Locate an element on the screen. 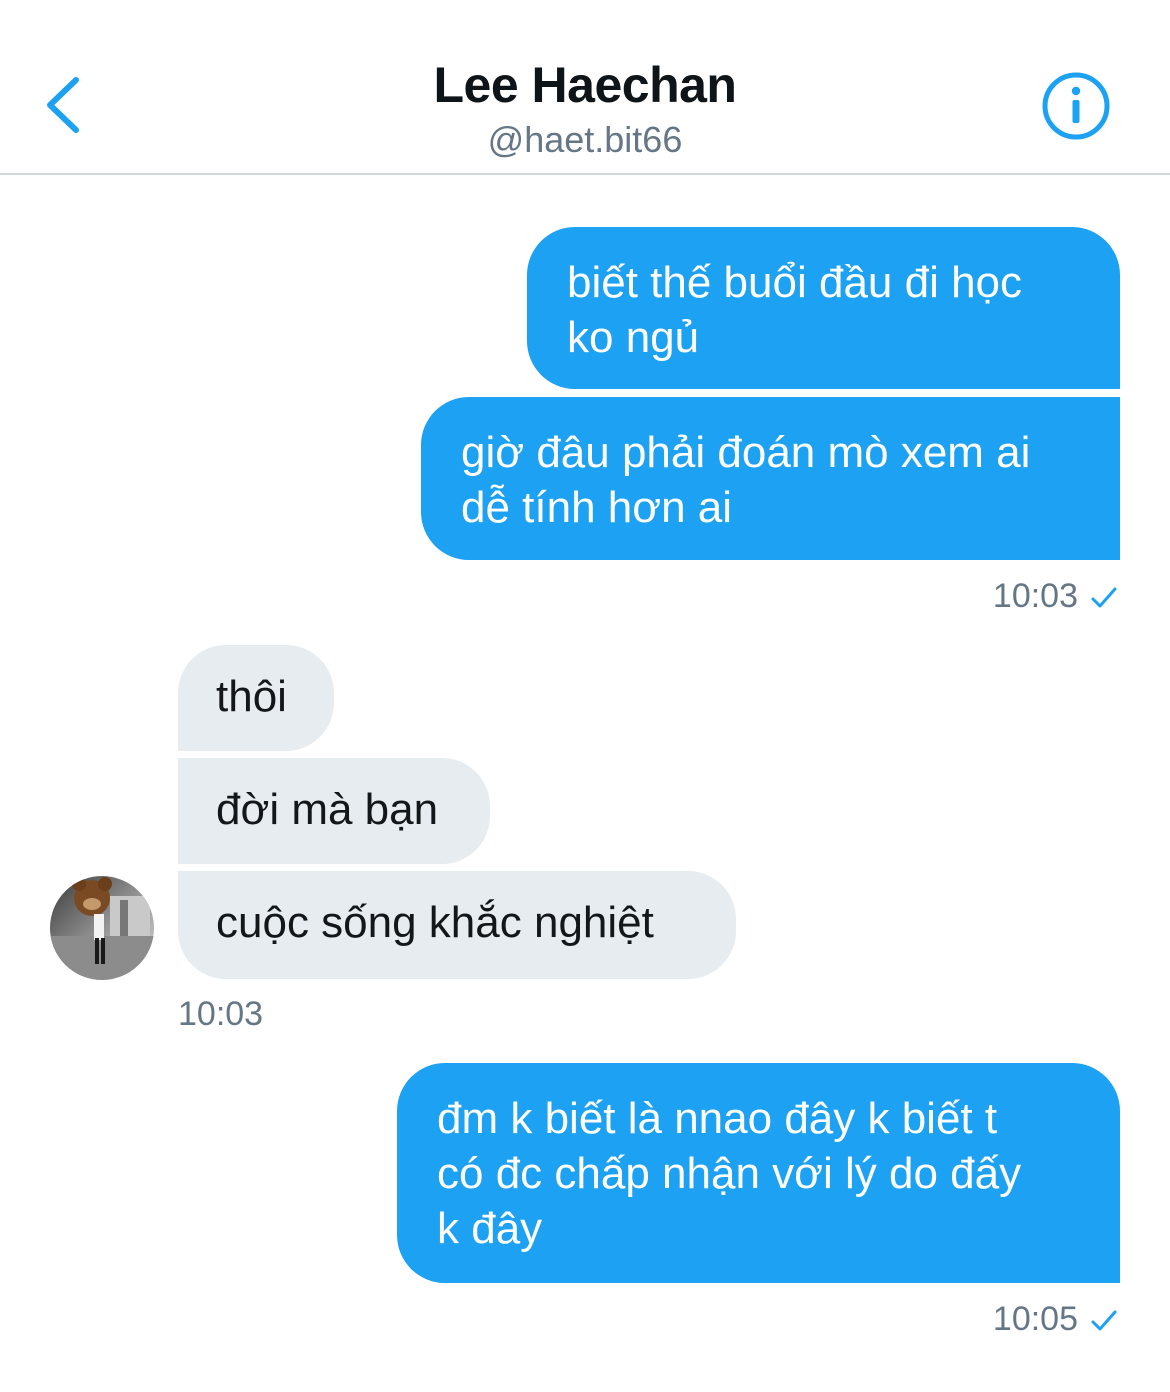  avatar-photo is located at coordinates (102, 928).